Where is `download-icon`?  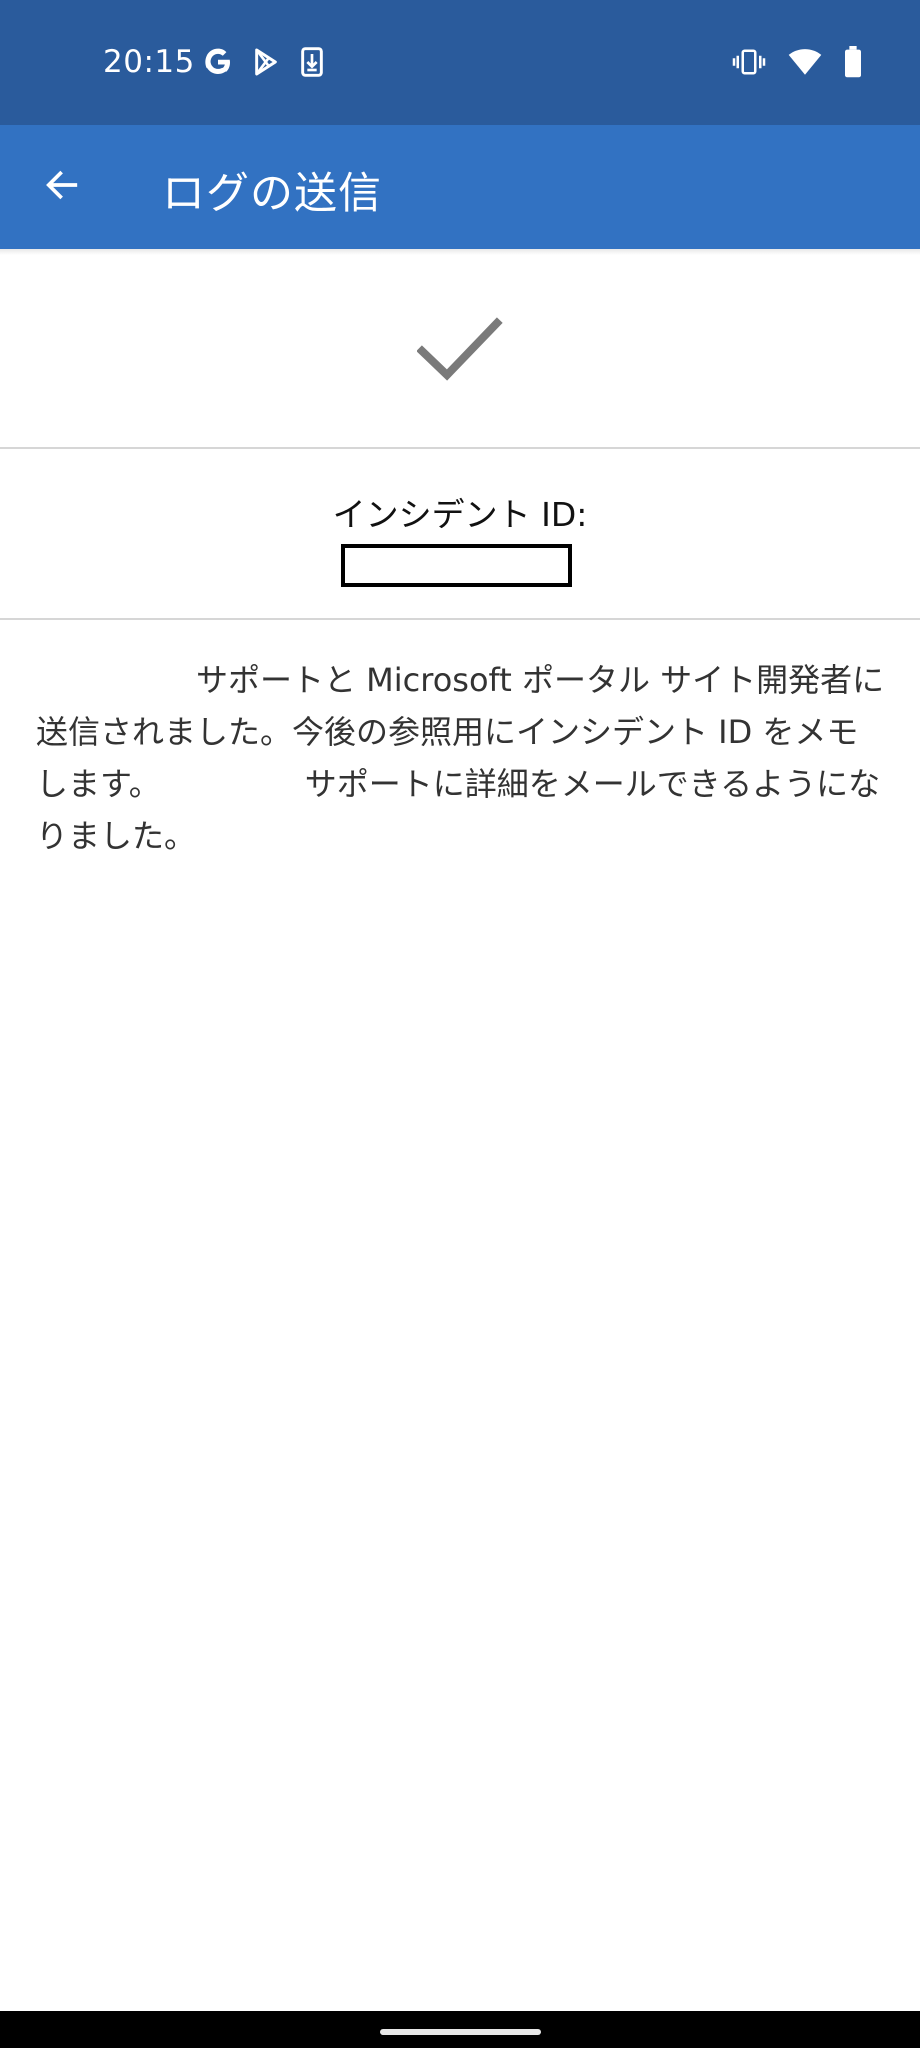 download-icon is located at coordinates (312, 62).